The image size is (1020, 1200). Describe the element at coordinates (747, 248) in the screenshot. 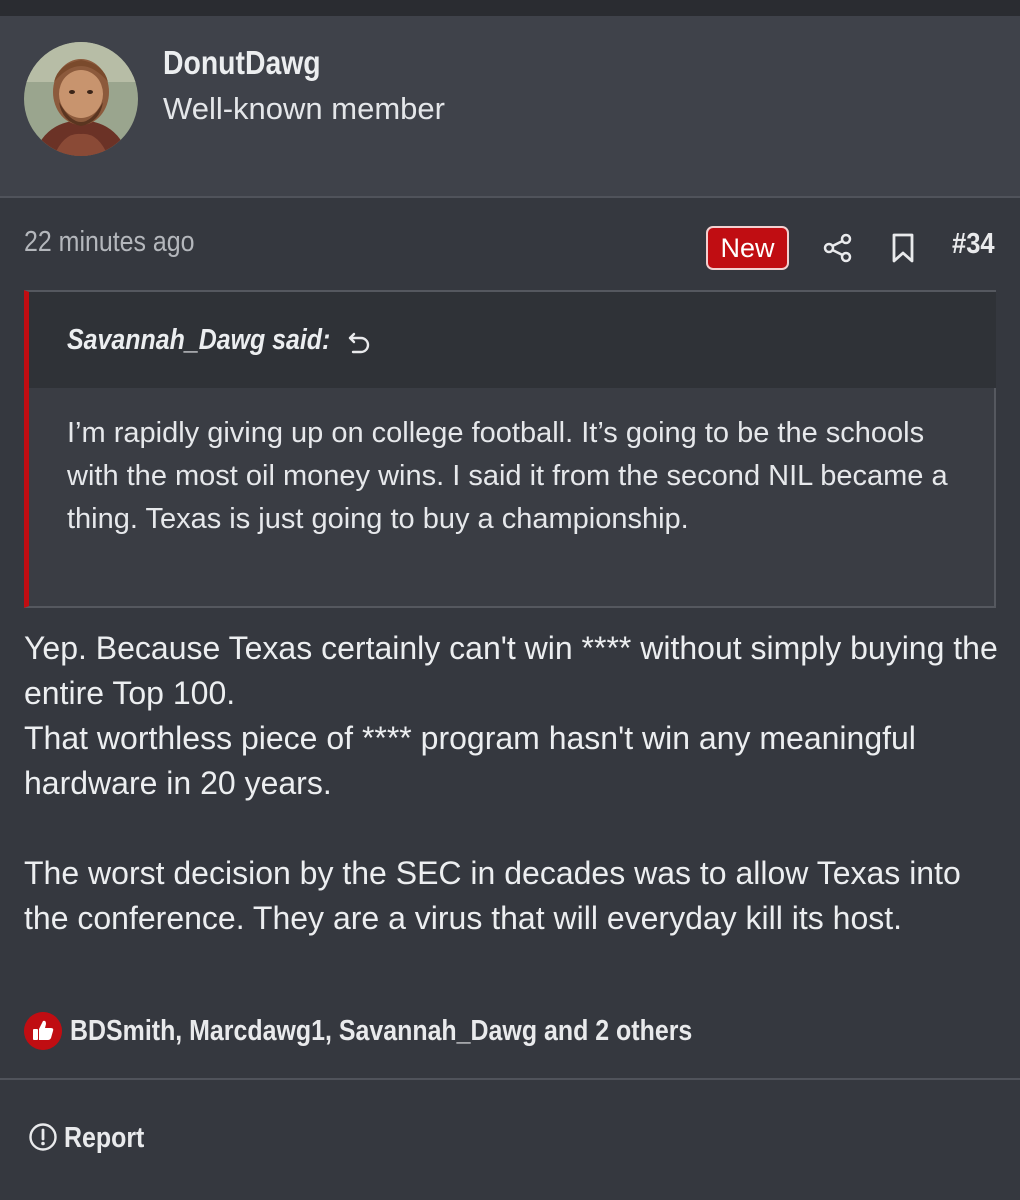

I see `new-badge: New` at that location.